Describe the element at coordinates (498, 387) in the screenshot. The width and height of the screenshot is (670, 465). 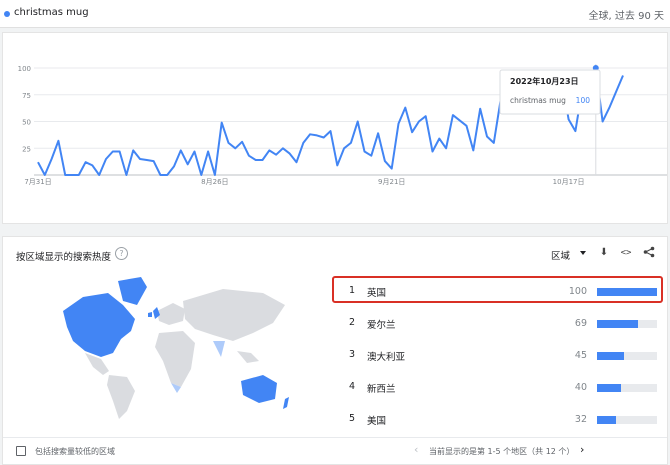
I see `ranking-row: 4 新西兰 40` at that location.